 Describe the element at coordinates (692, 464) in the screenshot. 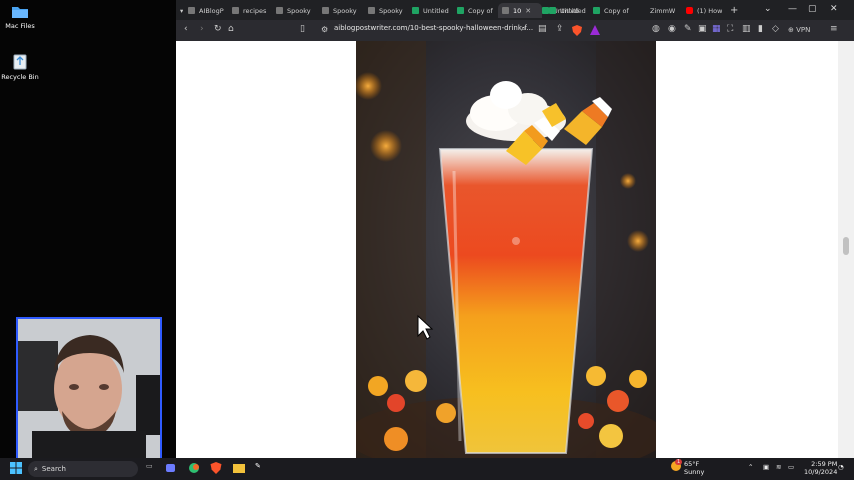

I see `weather-temp: 65°F` at that location.